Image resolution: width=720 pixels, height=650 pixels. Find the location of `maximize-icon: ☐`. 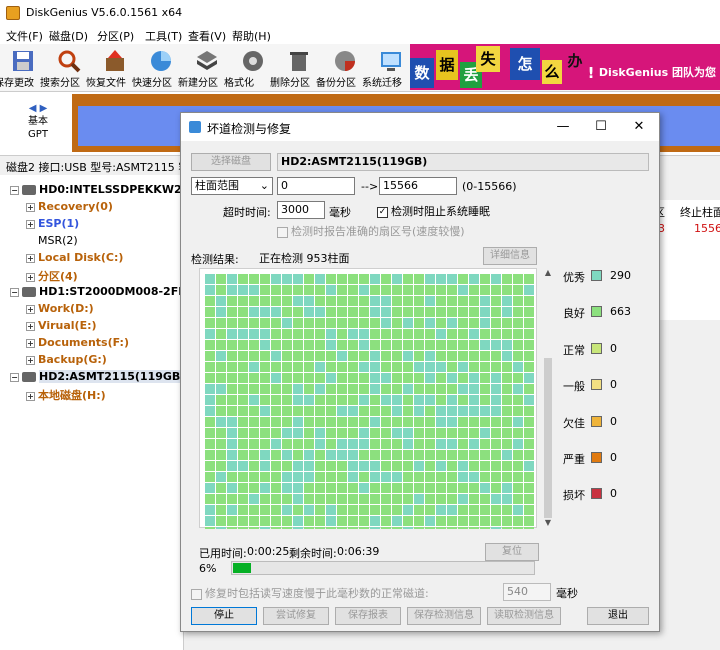

maximize-icon: ☐ is located at coordinates (601, 127).